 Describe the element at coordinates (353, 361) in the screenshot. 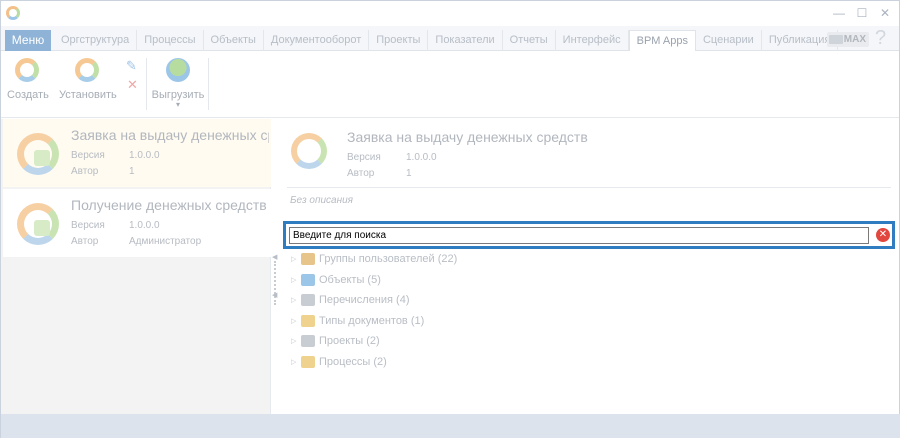

I see `tree-node-label: Процессы (2)` at that location.